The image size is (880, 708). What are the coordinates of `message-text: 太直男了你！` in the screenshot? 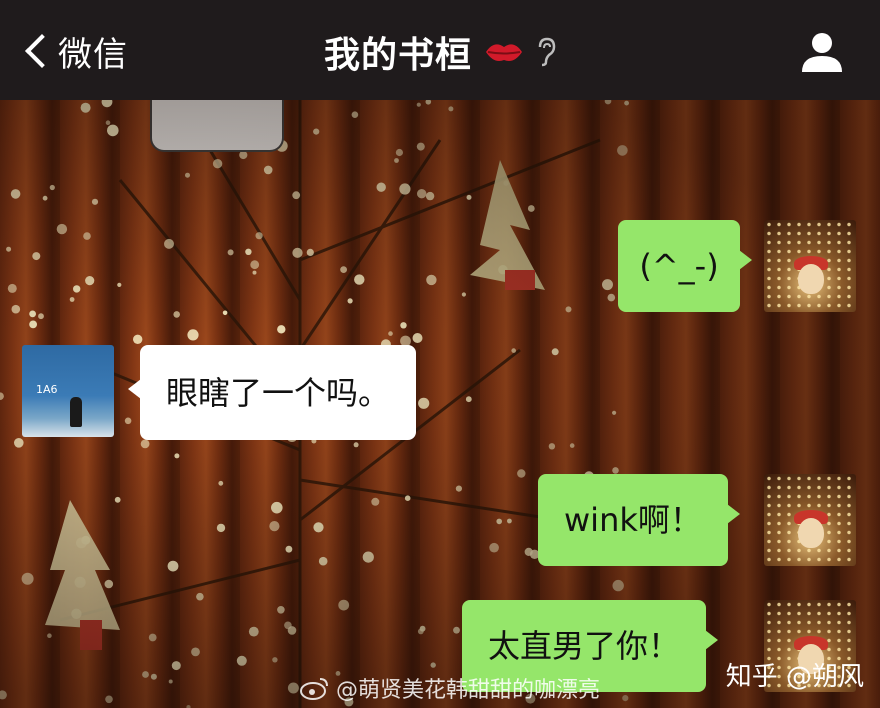 It's located at (584, 646).